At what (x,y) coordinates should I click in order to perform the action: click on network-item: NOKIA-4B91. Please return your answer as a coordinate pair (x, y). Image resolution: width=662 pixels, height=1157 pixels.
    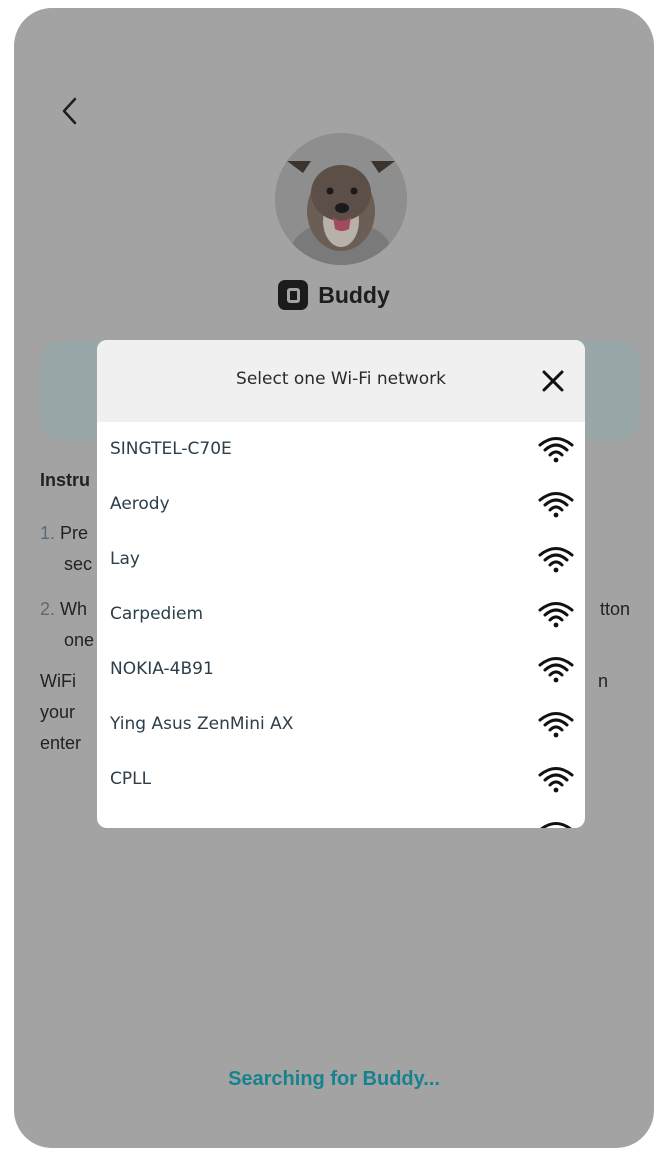
    Looking at the image, I should click on (341, 669).